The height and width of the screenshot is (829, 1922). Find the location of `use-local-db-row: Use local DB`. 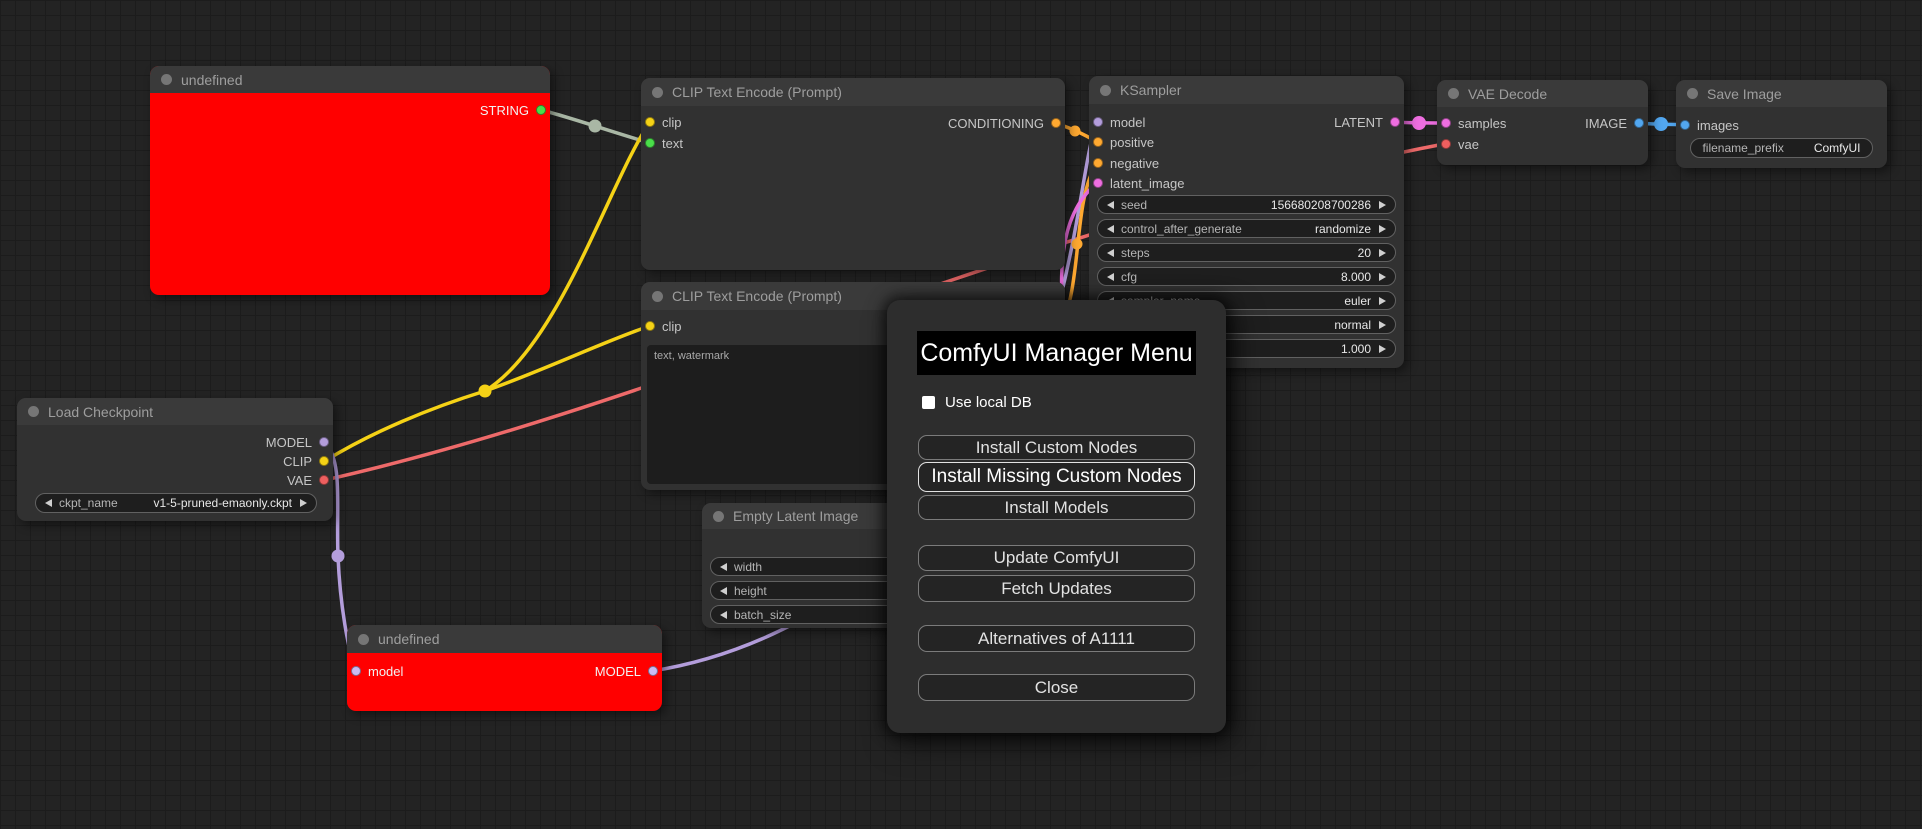

use-local-db-row: Use local DB is located at coordinates (977, 402).